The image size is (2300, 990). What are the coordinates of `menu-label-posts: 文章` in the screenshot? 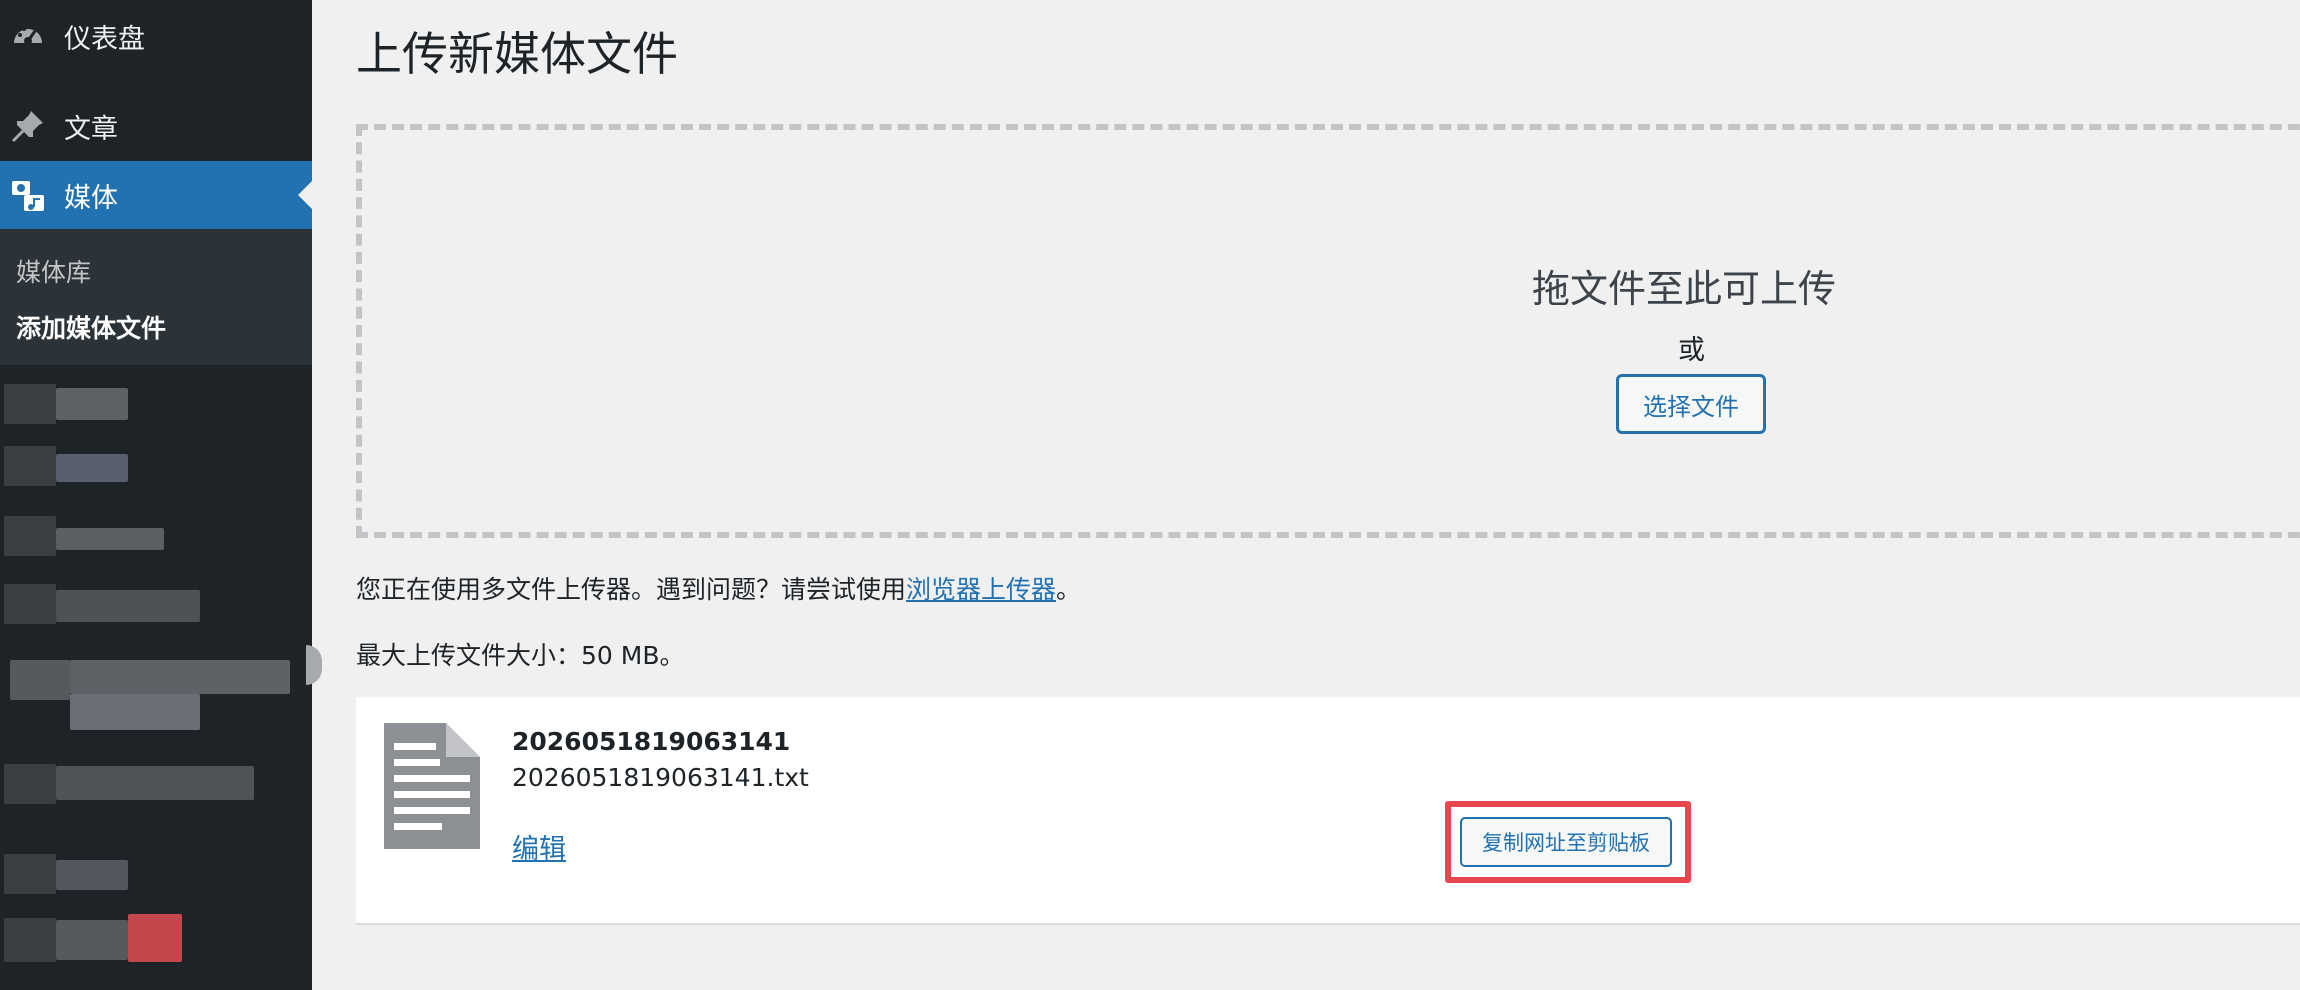 It's located at (91, 129).